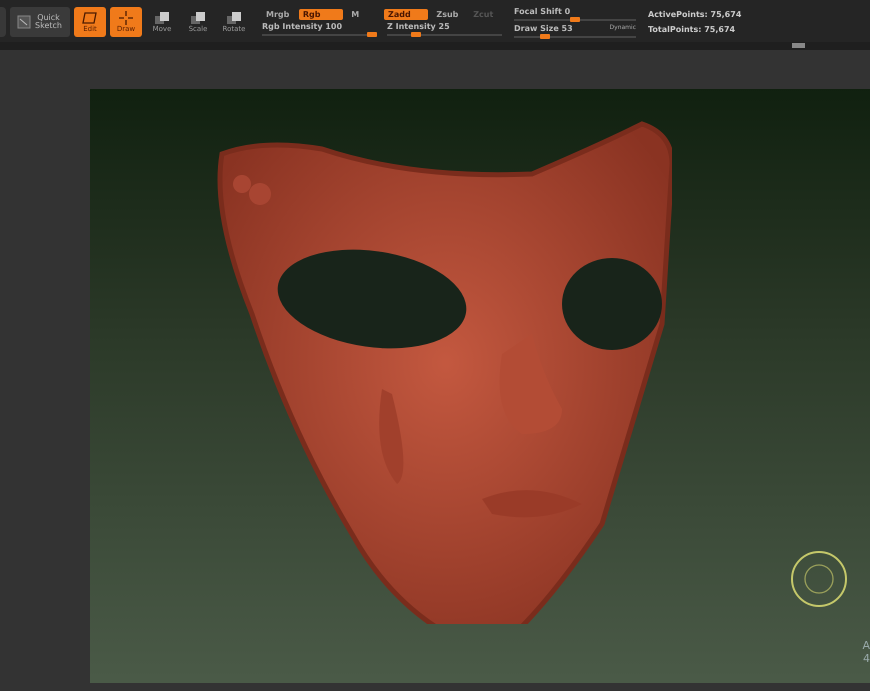  What do you see at coordinates (692, 29) in the screenshot?
I see `point-count: TotalPoints: 75,674` at bounding box center [692, 29].